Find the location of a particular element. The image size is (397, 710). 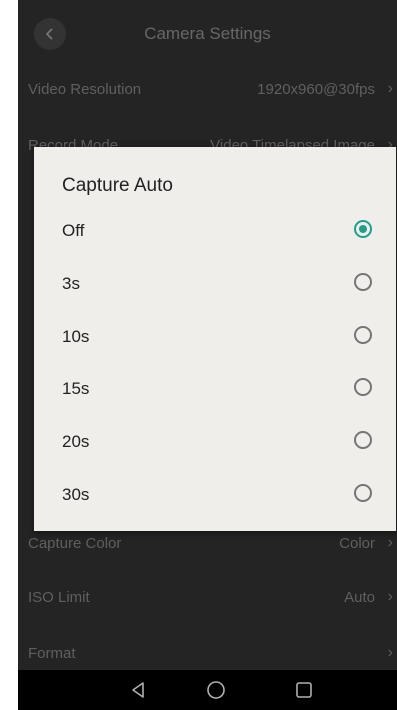

option-label: Off is located at coordinates (73, 230).